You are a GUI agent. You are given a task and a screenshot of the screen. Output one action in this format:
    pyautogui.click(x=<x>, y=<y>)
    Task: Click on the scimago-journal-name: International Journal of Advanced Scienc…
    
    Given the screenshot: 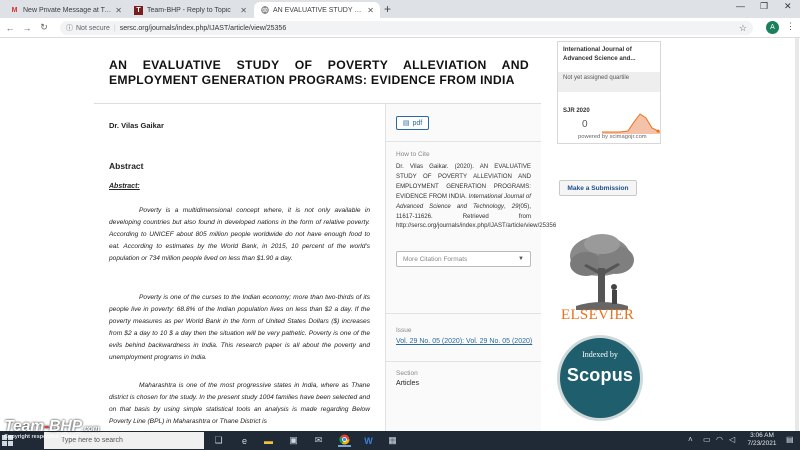 What is the action you would take?
    pyautogui.click(x=599, y=54)
    